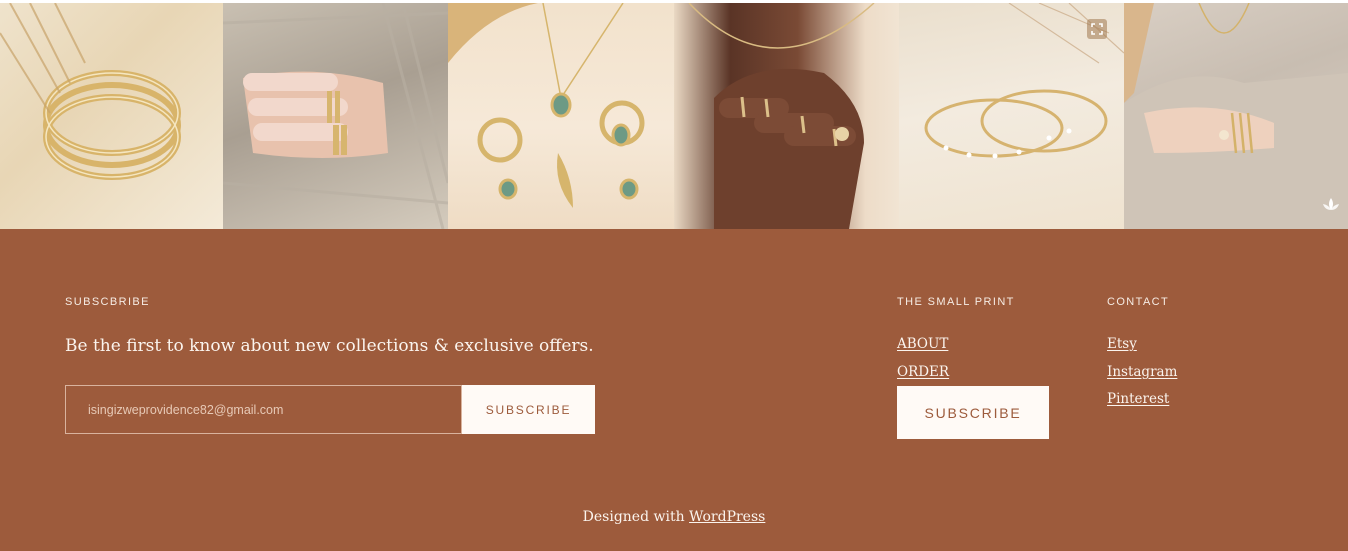 The height and width of the screenshot is (551, 1348). What do you see at coordinates (546, 105) in the screenshot?
I see `jewelry-set-illustration` at bounding box center [546, 105].